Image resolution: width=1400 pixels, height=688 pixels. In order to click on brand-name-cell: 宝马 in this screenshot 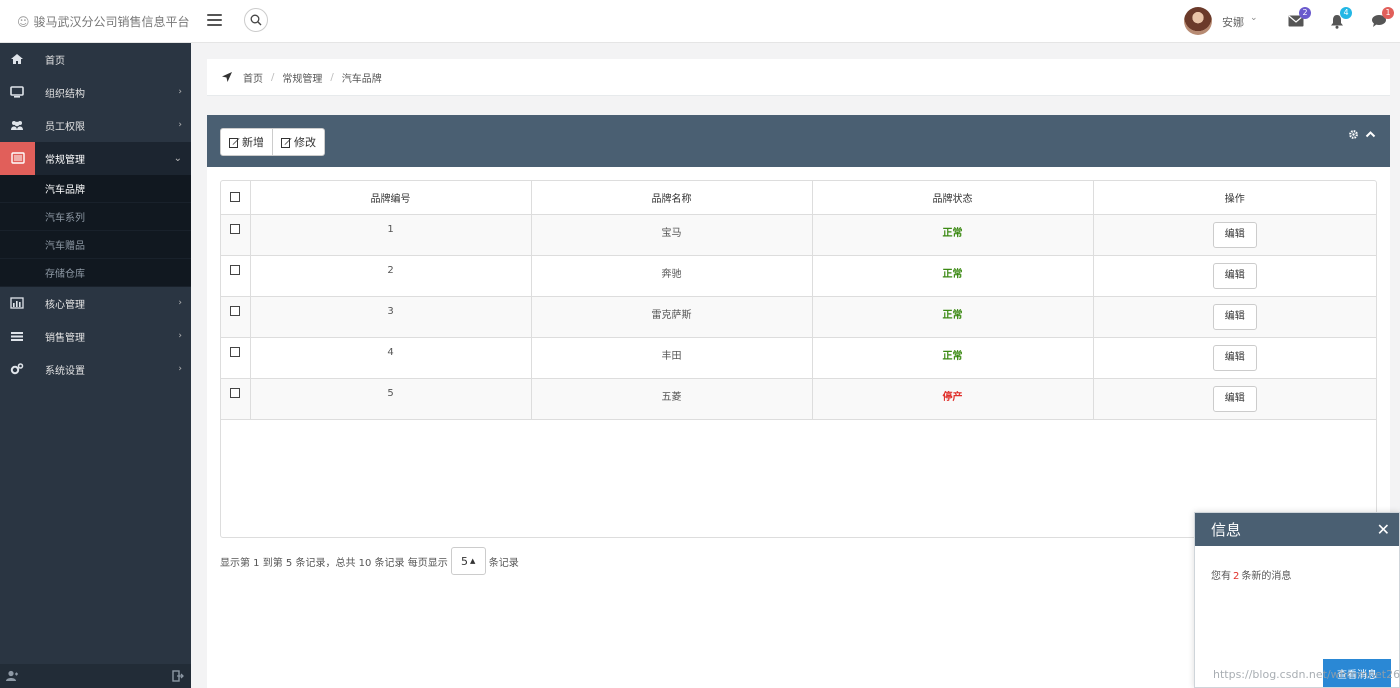, I will do `click(672, 235)`.